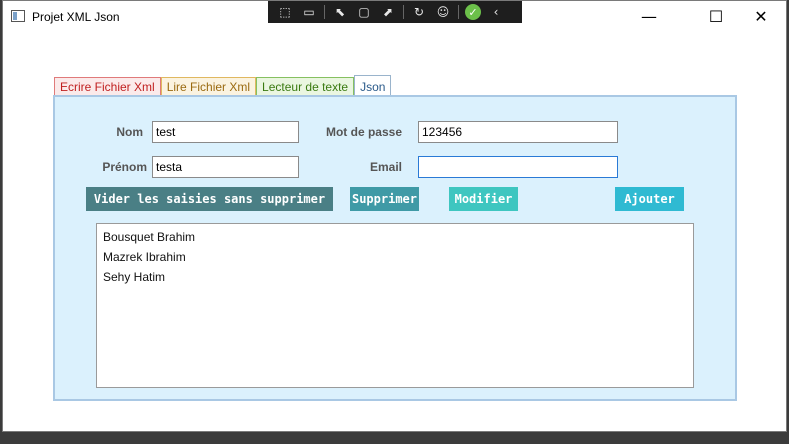  I want to click on hot-reload-icon: ↻, so click(419, 12).